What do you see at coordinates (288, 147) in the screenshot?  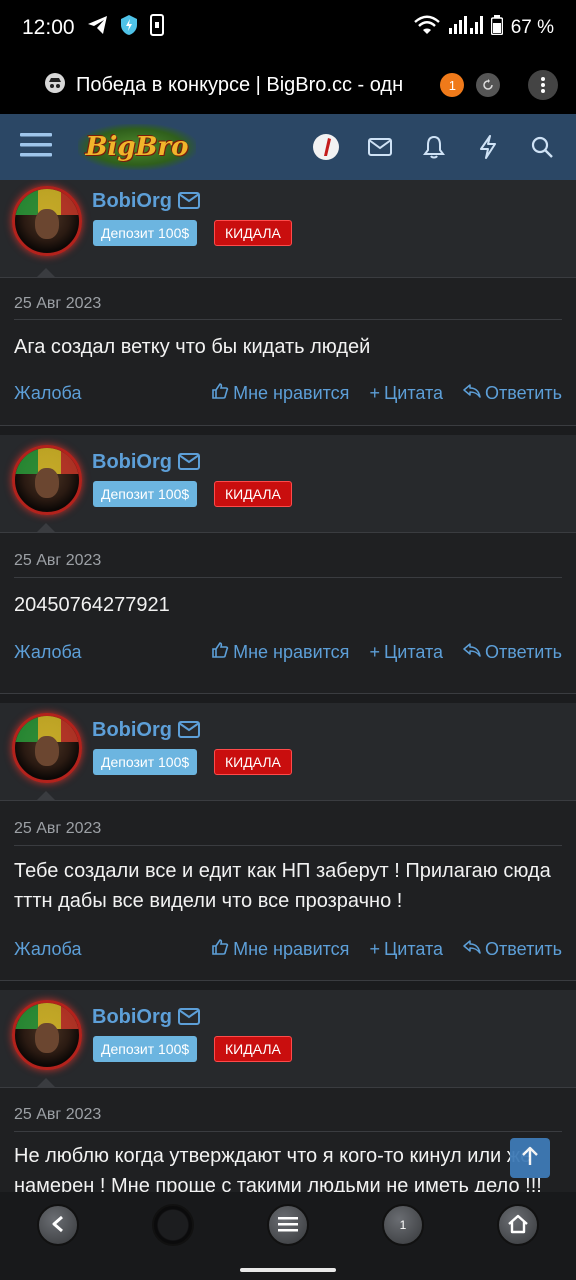 I see `site-navbar: BigBro` at bounding box center [288, 147].